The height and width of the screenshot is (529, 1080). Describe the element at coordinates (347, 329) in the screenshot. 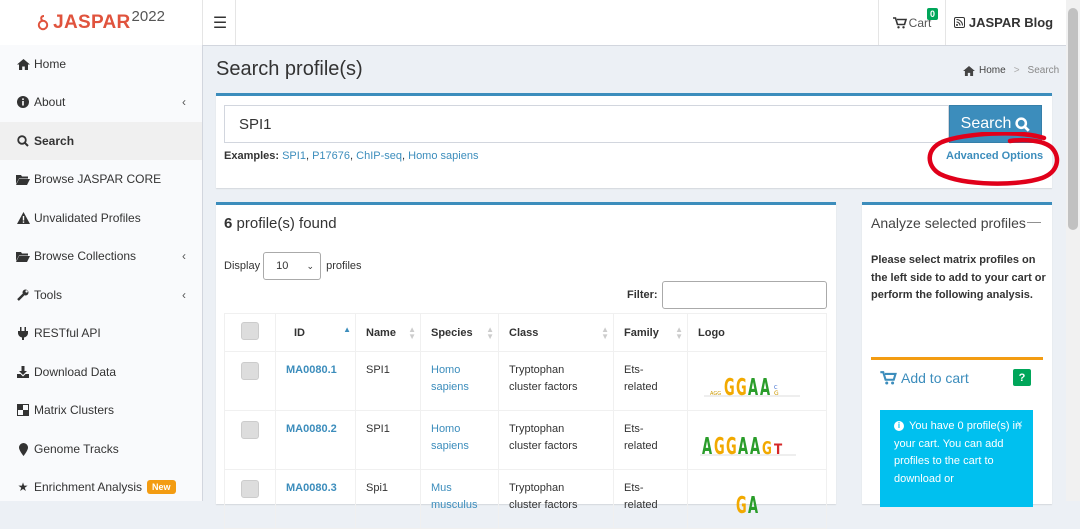

I see `sort-ascending-icon: ▲` at that location.